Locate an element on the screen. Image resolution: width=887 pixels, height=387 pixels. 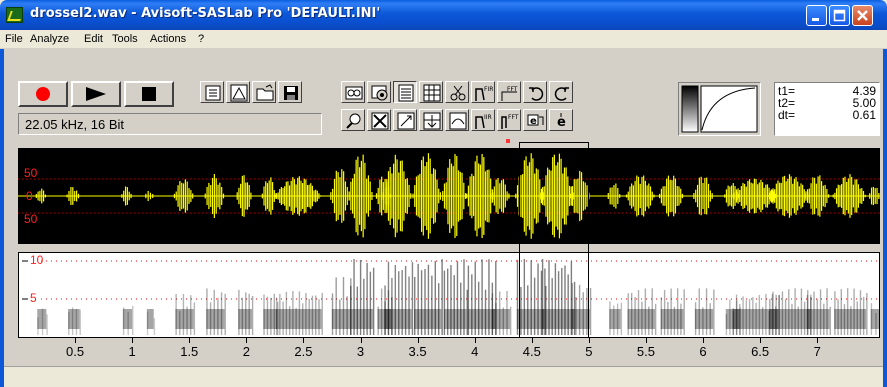
time-axis-tick-label: 1 is located at coordinates (132, 351).